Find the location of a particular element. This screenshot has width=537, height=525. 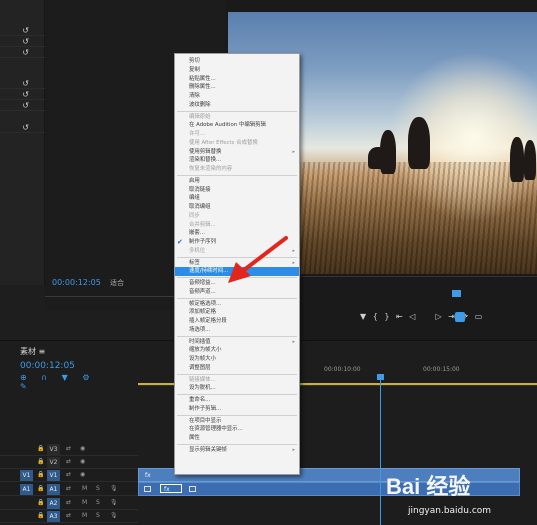

watermark-brand: Bai 经验 is located at coordinates (428, 486).